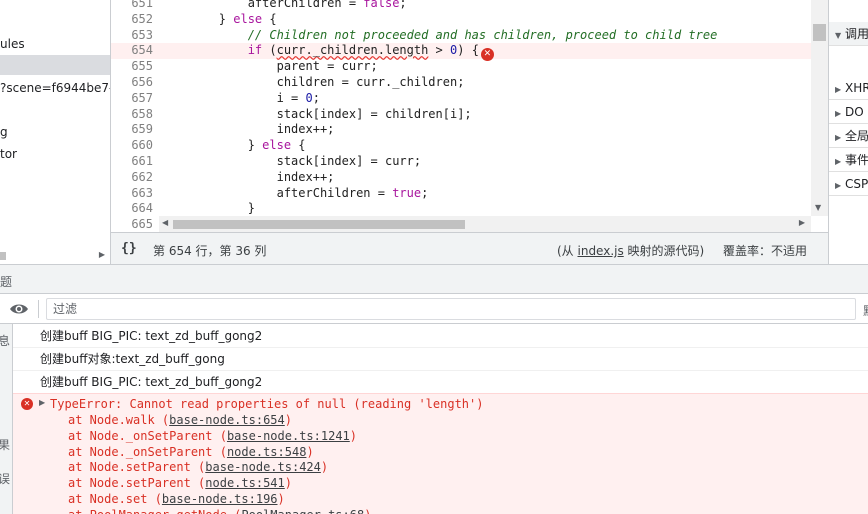 This screenshot has width=868, height=514. What do you see at coordinates (856, 34) in the screenshot?
I see `section-label: 调用` at bounding box center [856, 34].